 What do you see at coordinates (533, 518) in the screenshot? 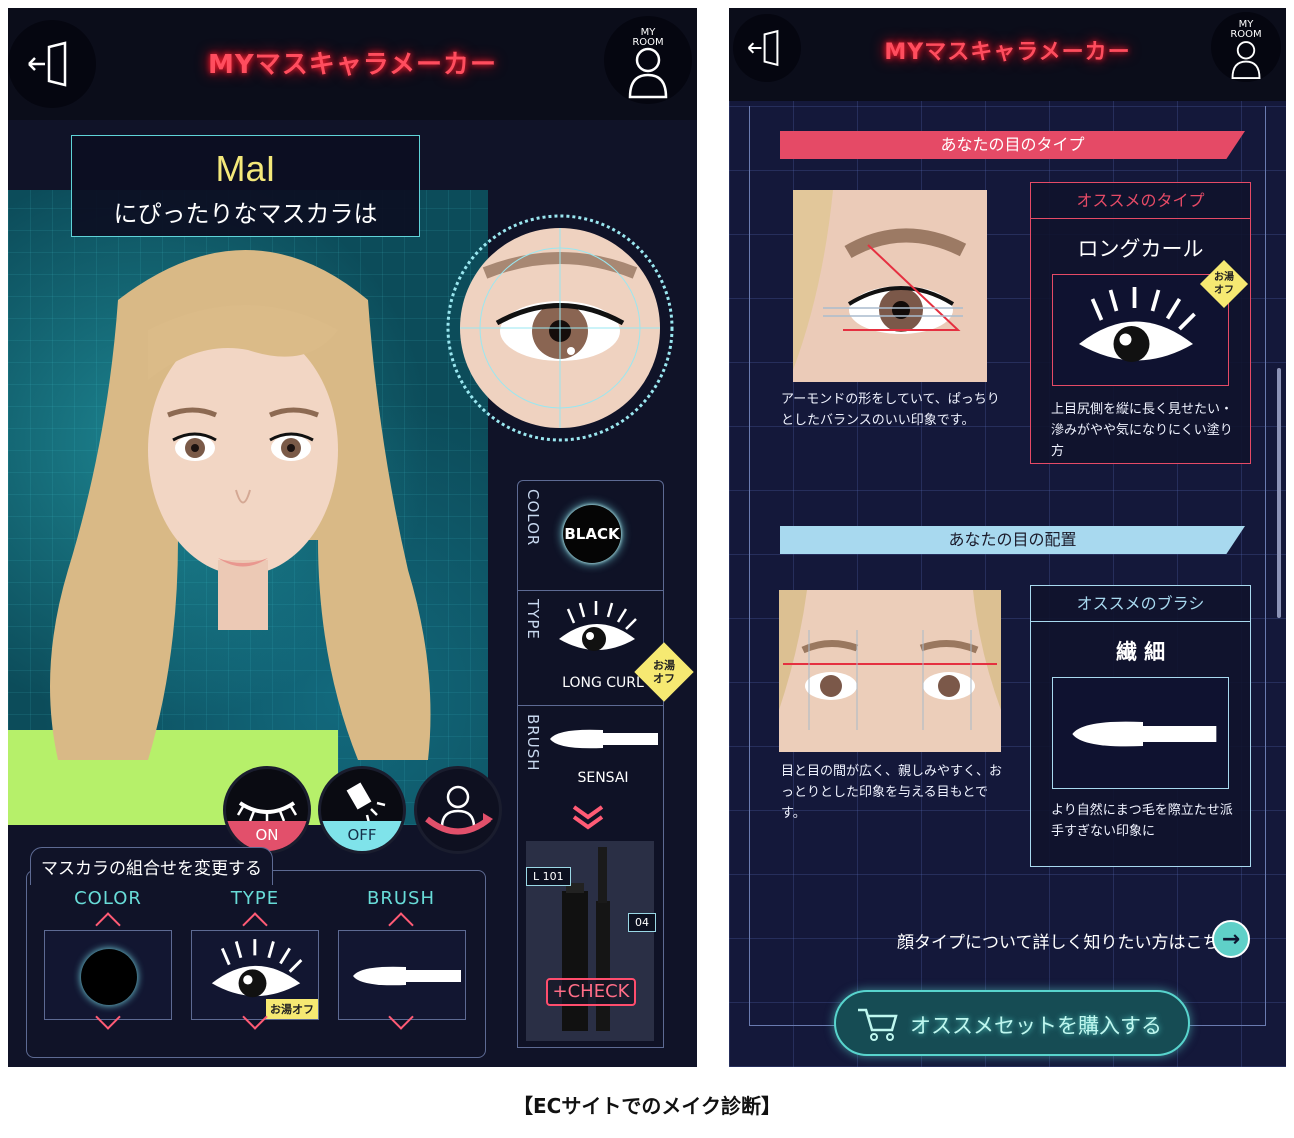
I see `color-label: COLOR` at bounding box center [533, 518].